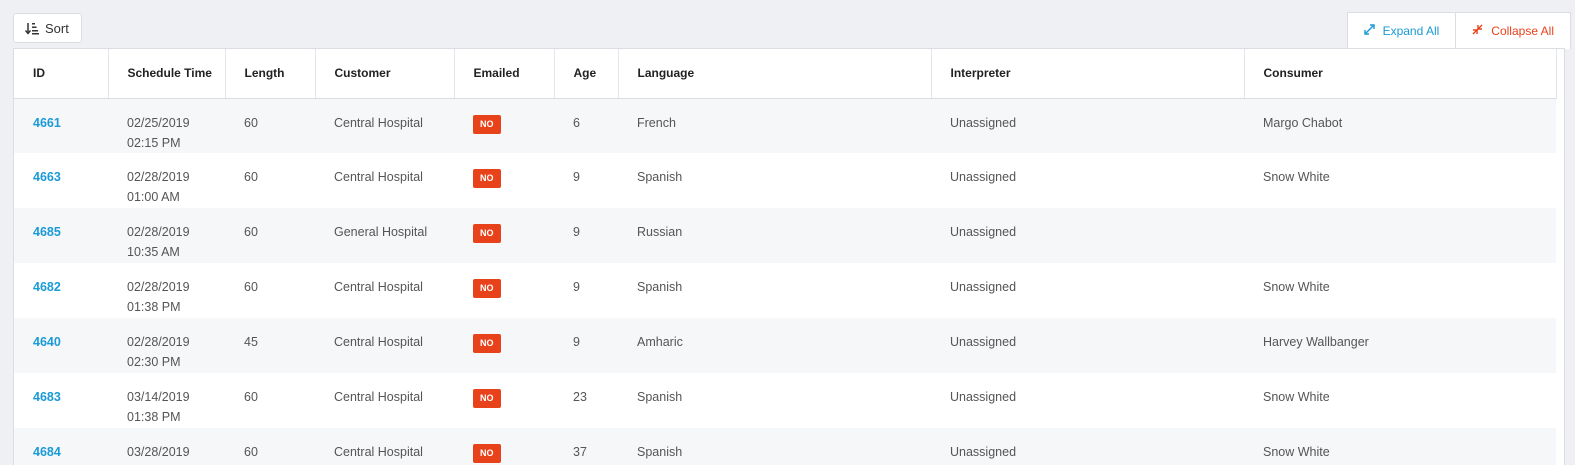 This screenshot has height=465, width=1575. Describe the element at coordinates (586, 74) in the screenshot. I see `column-header-age: Age` at that location.